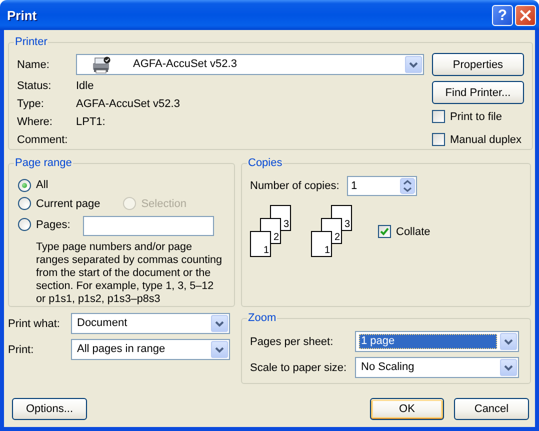 The width and height of the screenshot is (539, 431). I want to click on button: Properties, so click(478, 64).